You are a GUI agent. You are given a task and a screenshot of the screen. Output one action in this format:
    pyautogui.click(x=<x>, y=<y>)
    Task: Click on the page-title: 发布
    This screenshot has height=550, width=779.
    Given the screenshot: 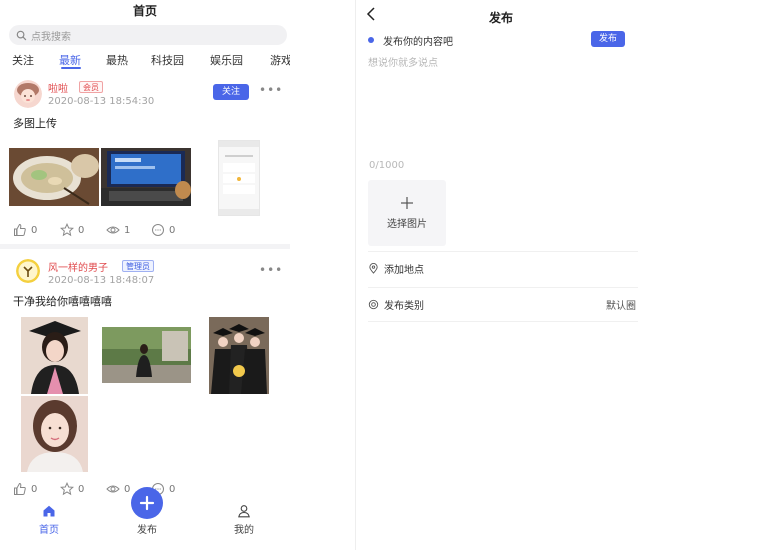 What is the action you would take?
    pyautogui.click(x=500, y=18)
    